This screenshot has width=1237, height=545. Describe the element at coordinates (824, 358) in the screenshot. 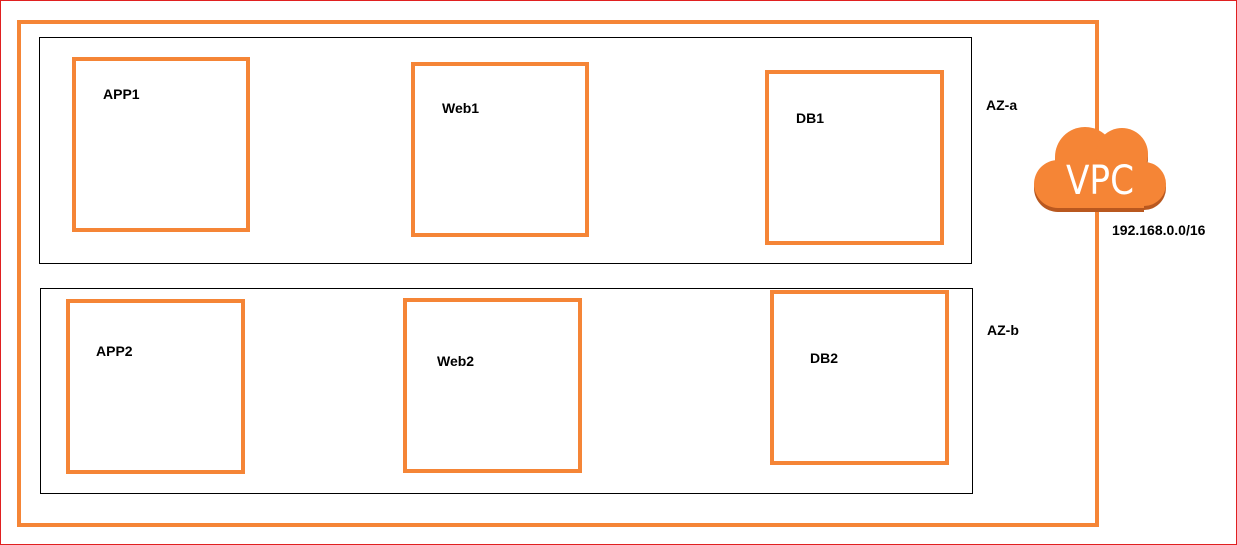

I see `server-db2-label: DB2` at that location.